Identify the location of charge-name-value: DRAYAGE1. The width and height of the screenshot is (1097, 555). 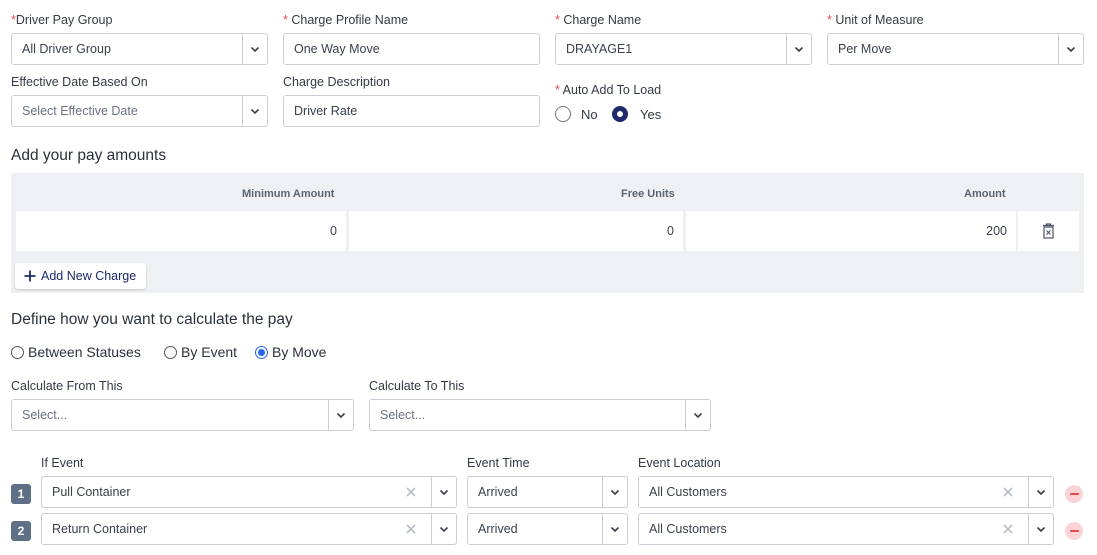
(599, 49).